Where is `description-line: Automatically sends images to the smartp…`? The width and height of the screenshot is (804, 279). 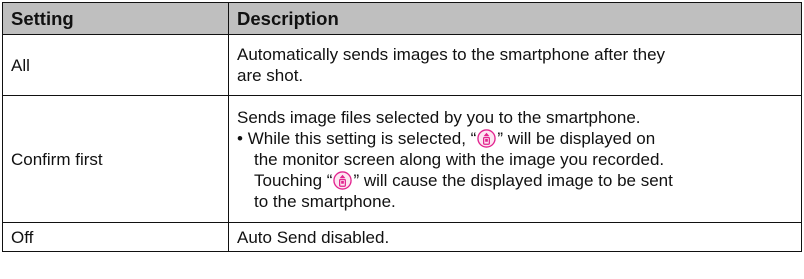 description-line: Automatically sends images to the smartp… is located at coordinates (451, 54).